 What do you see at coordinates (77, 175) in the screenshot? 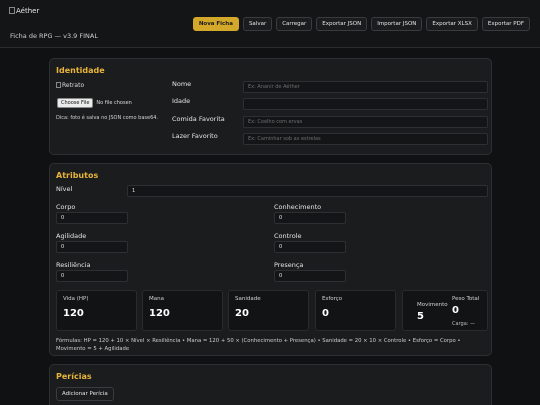
I see `attributes-title: Atributos` at bounding box center [77, 175].